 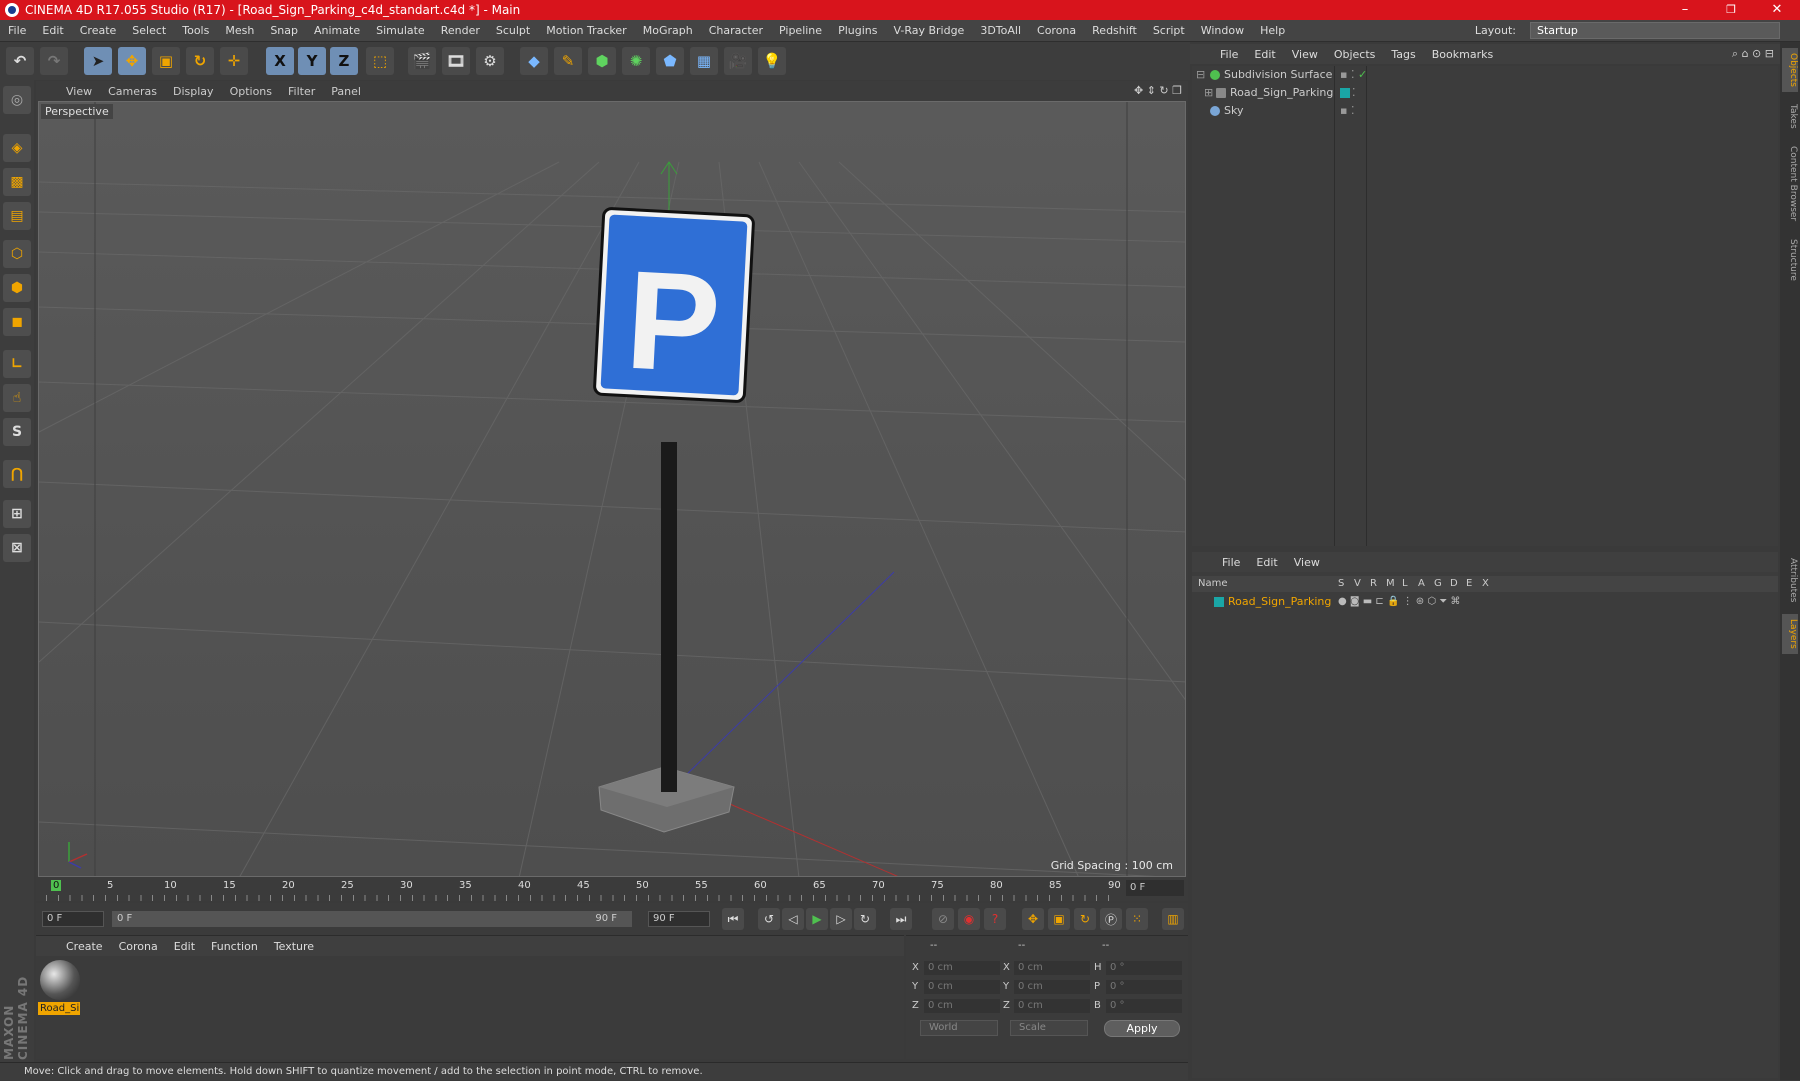 I want to click on render-settings-icon: ⚙, so click(x=490, y=61).